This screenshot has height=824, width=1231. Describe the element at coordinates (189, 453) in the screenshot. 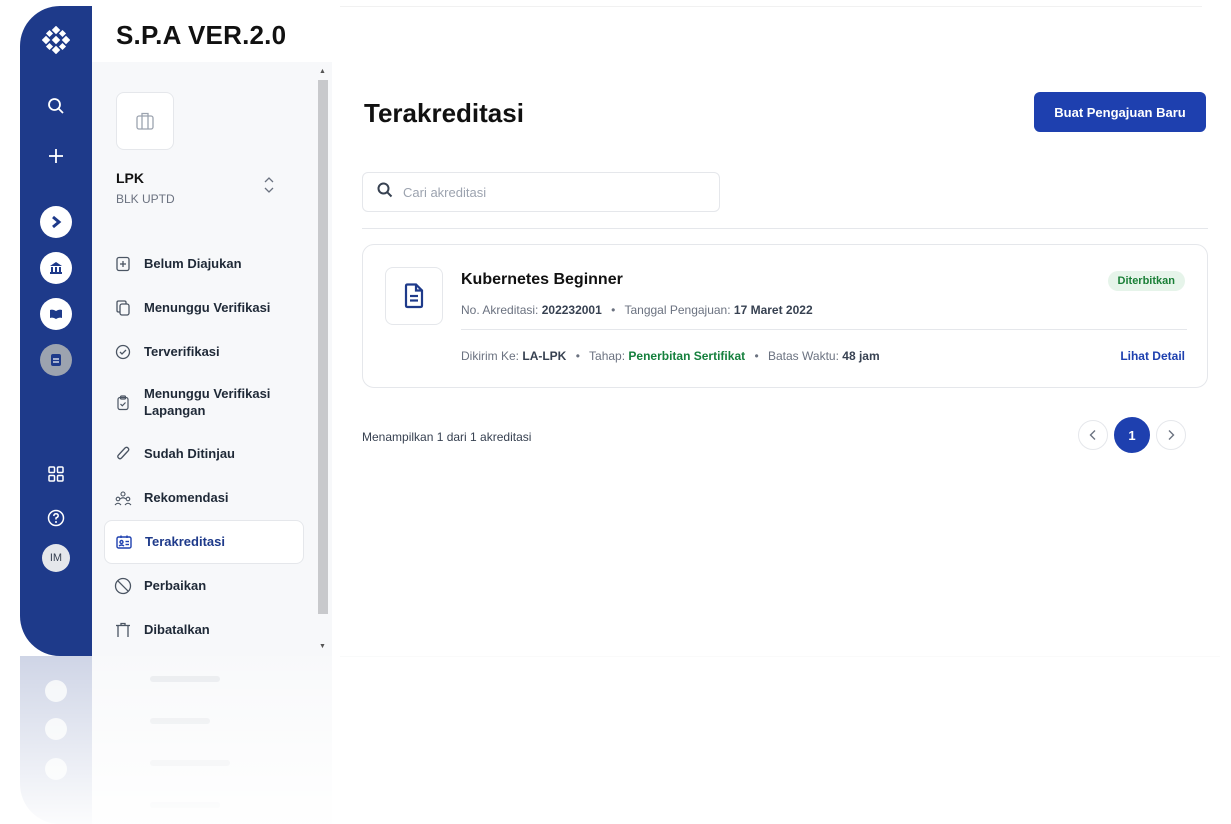

I see `sidebar-item-label: Sudah Ditinjau` at that location.